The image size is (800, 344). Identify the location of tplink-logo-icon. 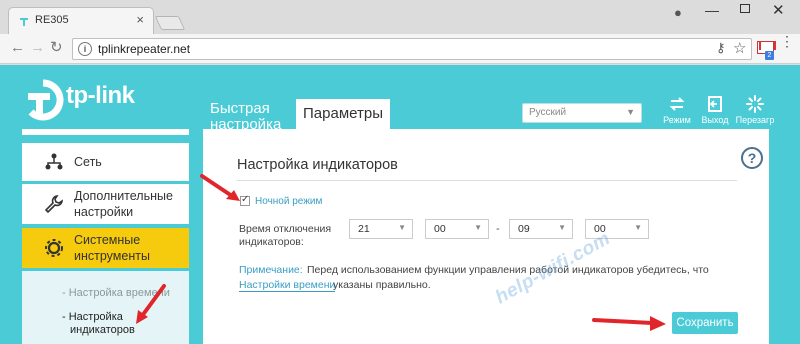
(46, 100).